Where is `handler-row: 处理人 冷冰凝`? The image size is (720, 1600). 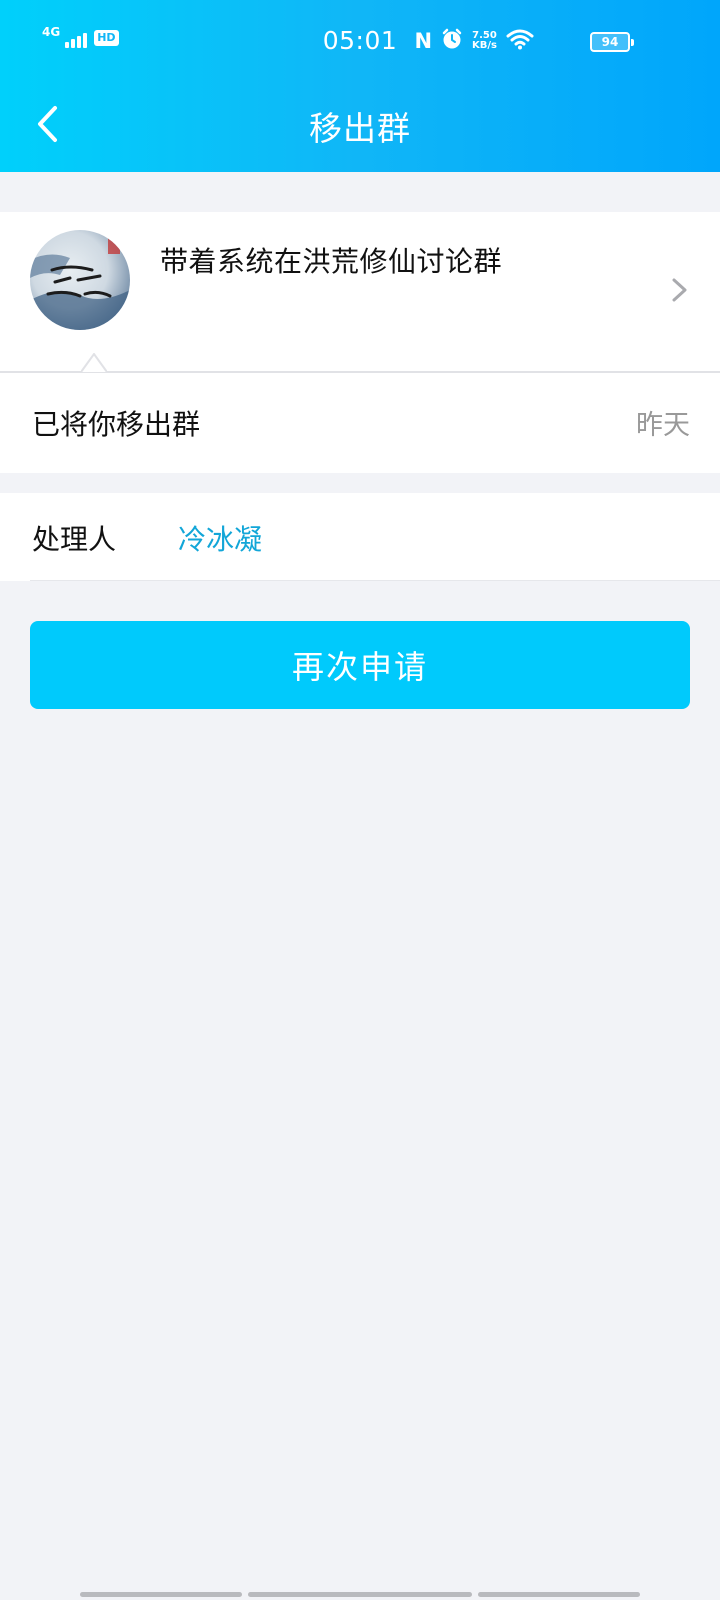 handler-row: 处理人 冷冰凝 is located at coordinates (360, 537).